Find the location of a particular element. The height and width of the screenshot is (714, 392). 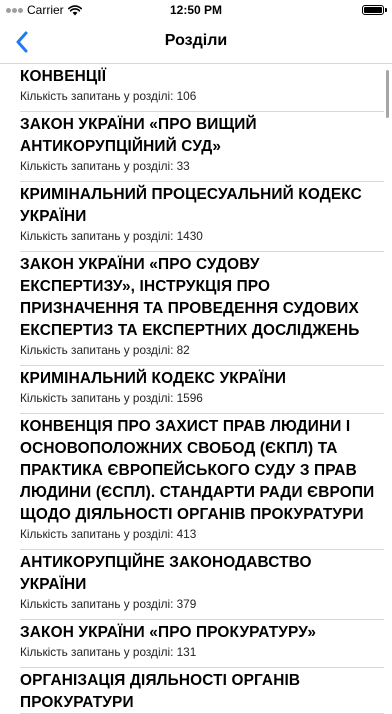

section-question-count: Кількість запитань у розділі: 1430 is located at coordinates (111, 236).